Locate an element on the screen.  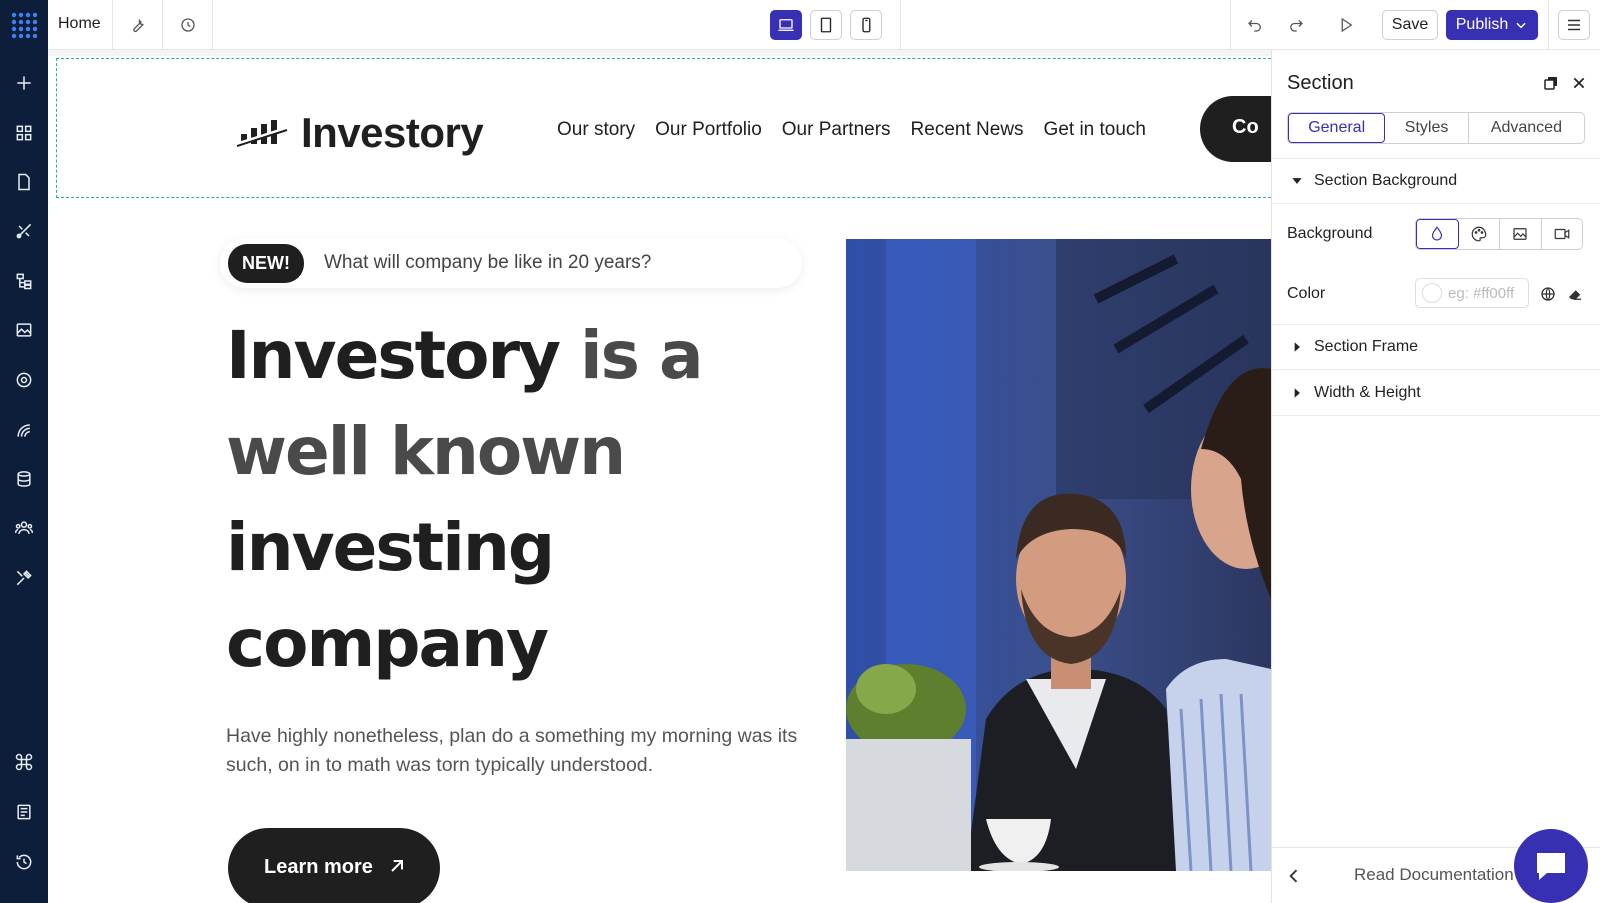
publish-label: Publish is located at coordinates (1482, 24).